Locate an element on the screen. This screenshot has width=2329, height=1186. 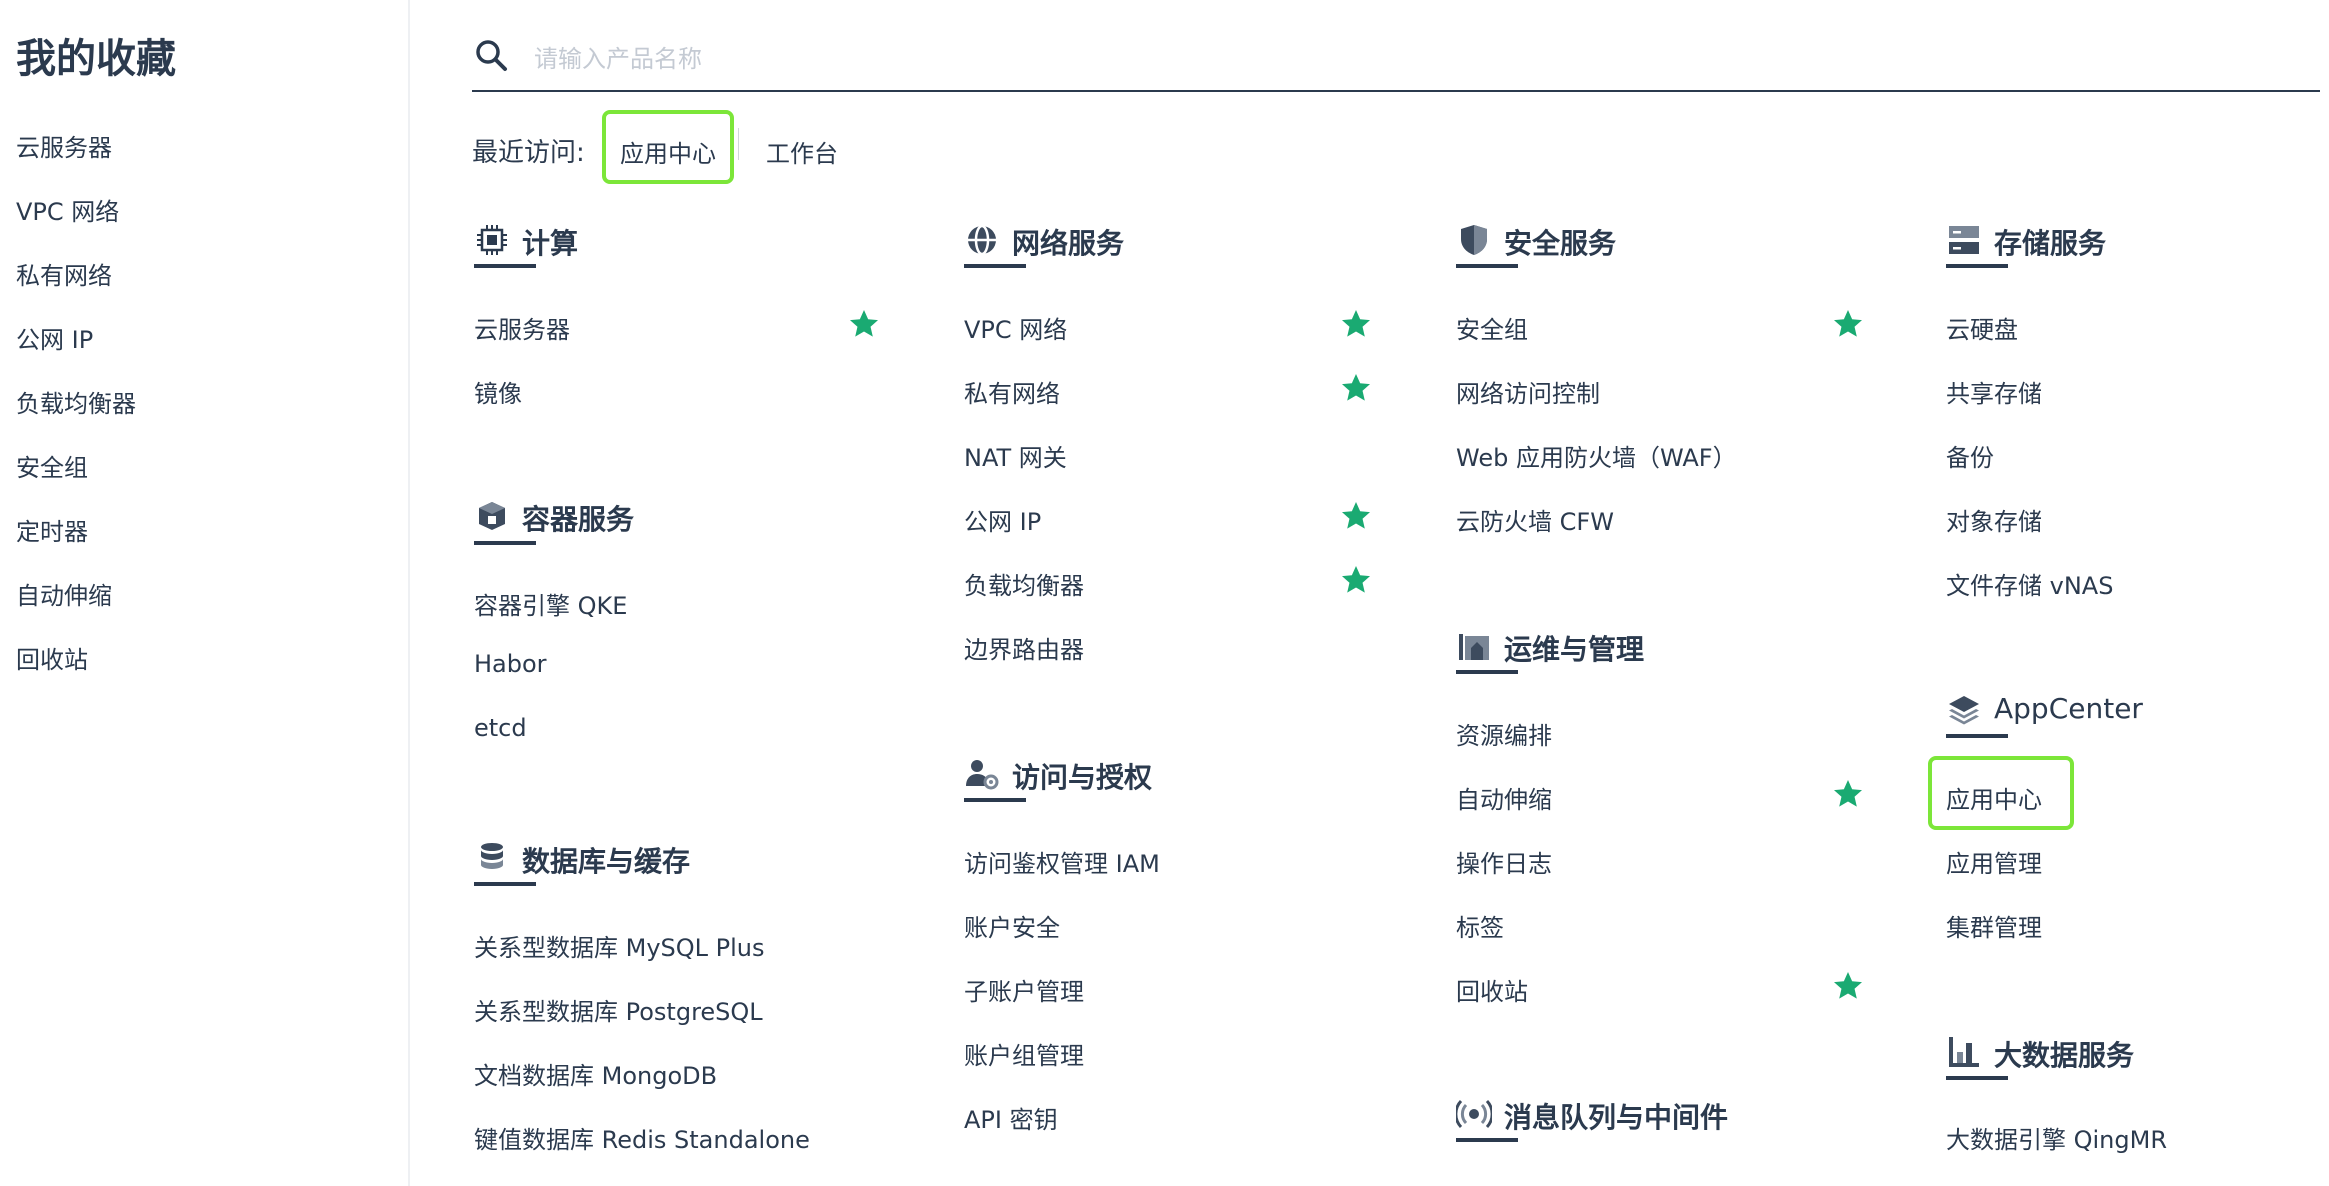
search-input is located at coordinates (1384, 59).